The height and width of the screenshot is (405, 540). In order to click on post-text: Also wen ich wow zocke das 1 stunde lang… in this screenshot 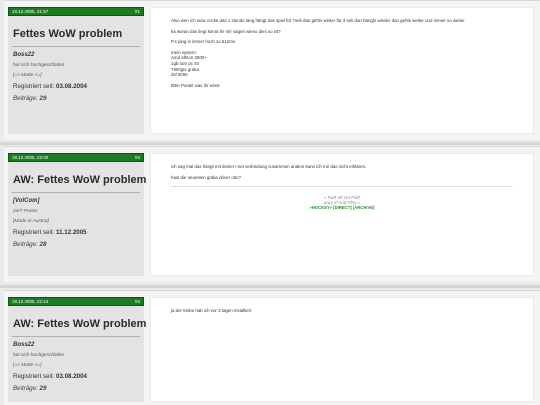, I will do `click(318, 20)`.